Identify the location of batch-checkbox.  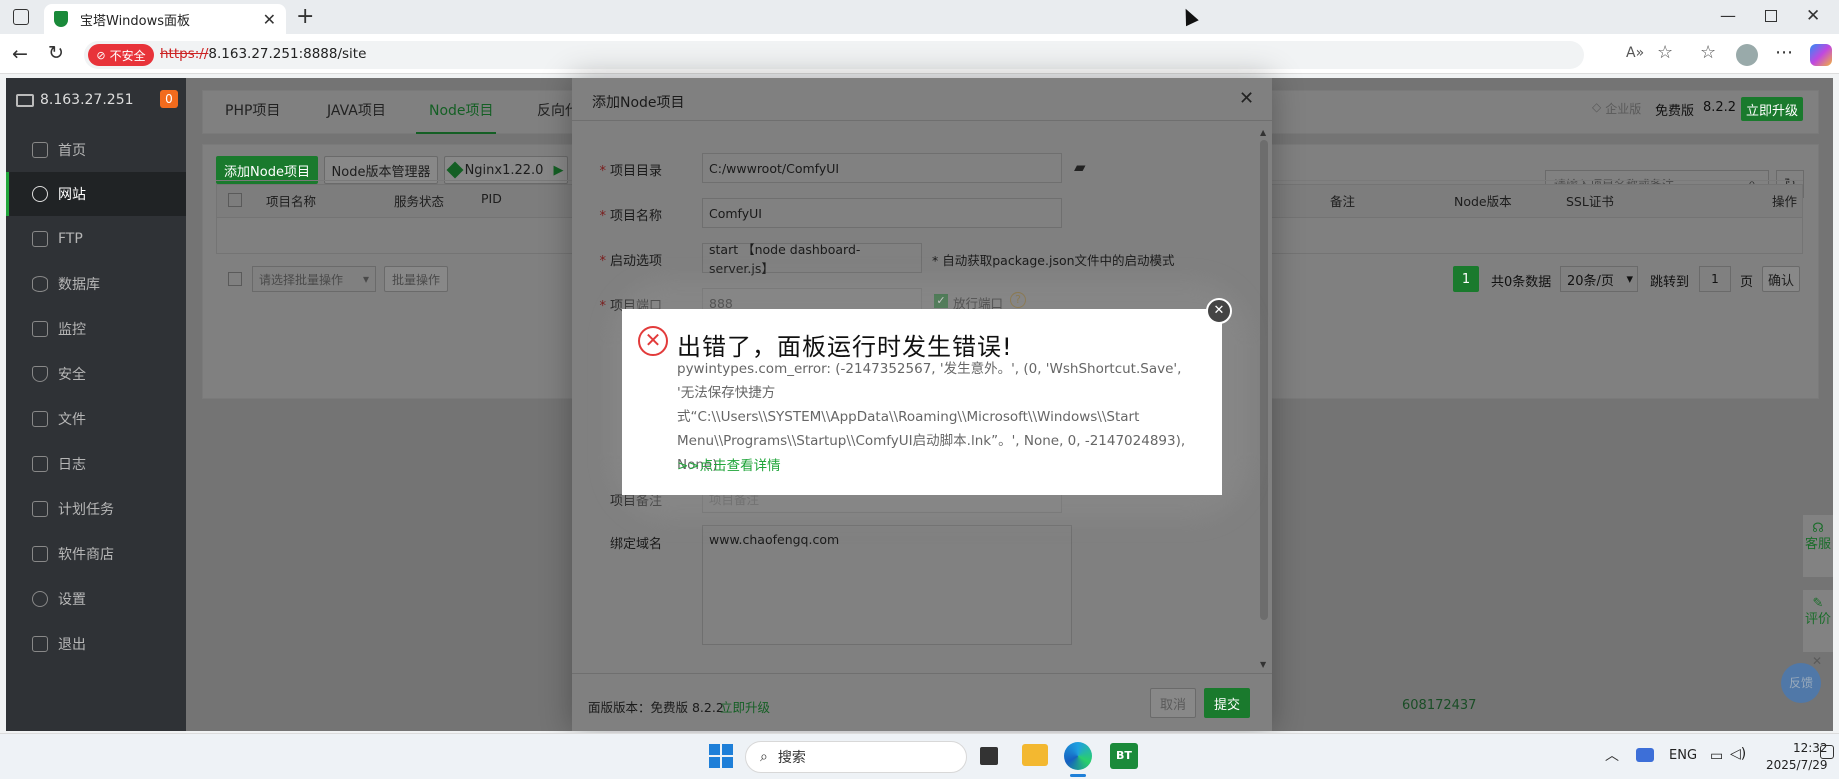
(235, 279).